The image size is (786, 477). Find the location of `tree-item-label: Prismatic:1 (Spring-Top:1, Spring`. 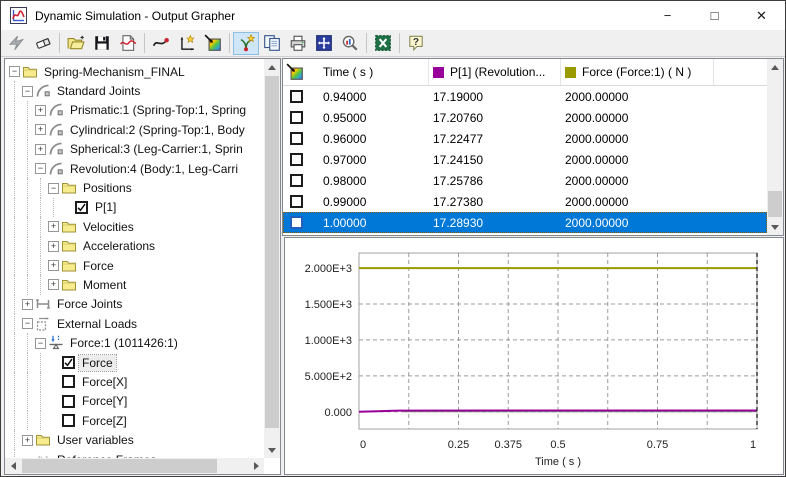

tree-item-label: Prismatic:1 (Spring-Top:1, Spring is located at coordinates (158, 110).